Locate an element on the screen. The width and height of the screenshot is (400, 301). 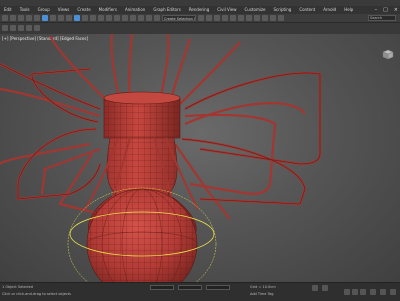
ribbon-toggle-icon is located at coordinates (233, 18).